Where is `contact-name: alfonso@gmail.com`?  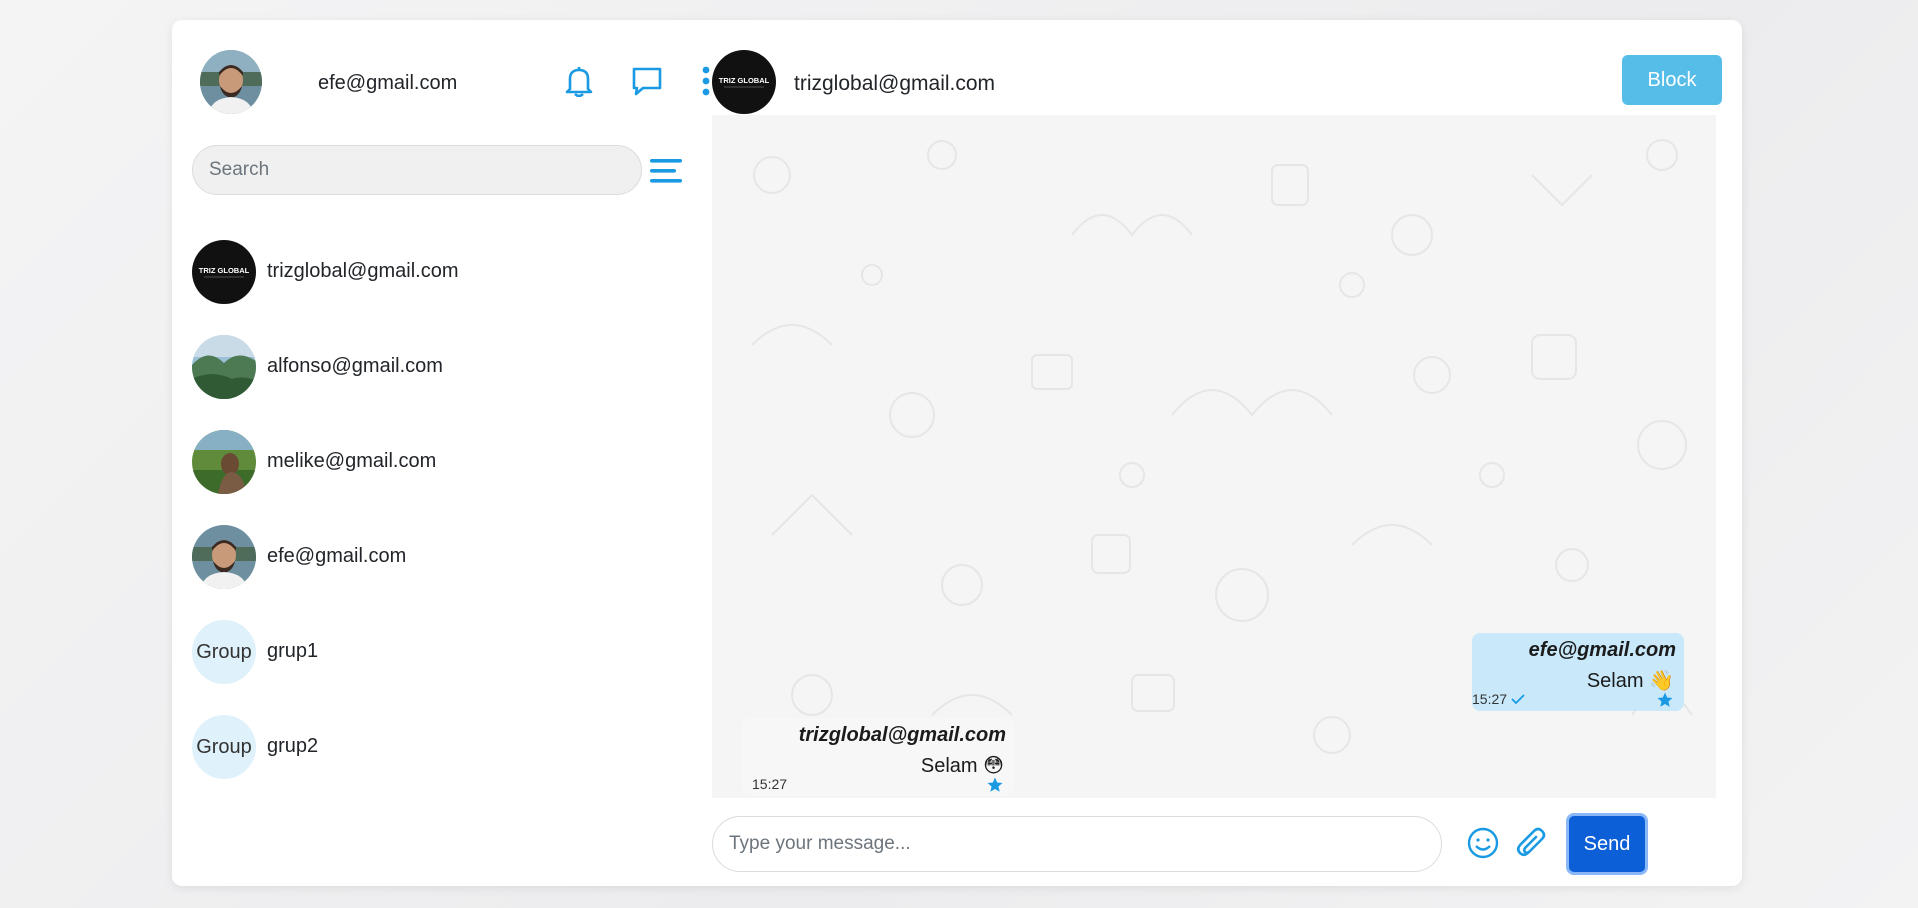 contact-name: alfonso@gmail.com is located at coordinates (355, 366).